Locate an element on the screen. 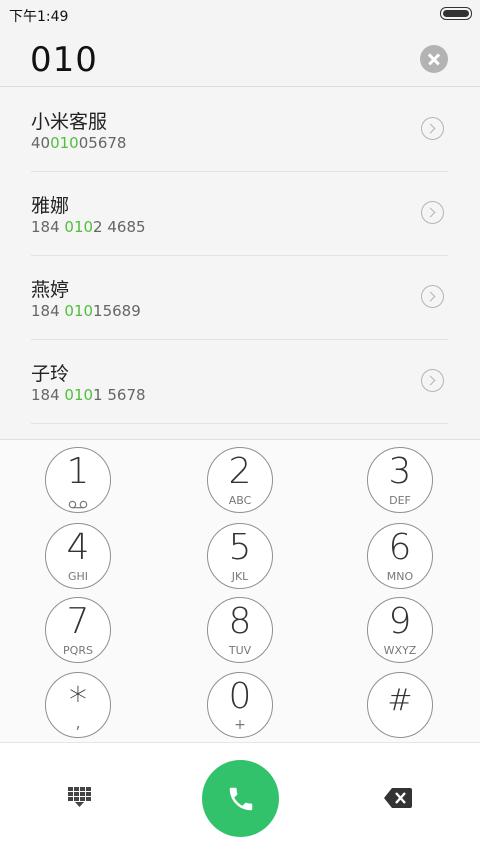 This screenshot has width=480, height=854. status-bar: 下午1:49 is located at coordinates (240, 14).